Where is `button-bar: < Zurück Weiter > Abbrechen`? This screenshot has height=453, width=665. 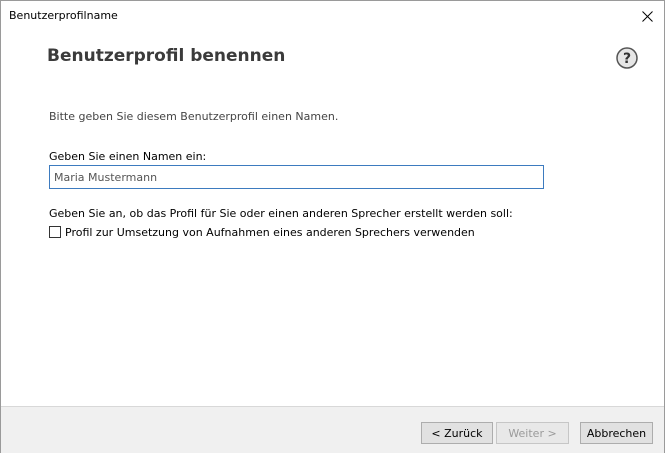 button-bar: < Zurück Weiter > Abbrechen is located at coordinates (332, 429).